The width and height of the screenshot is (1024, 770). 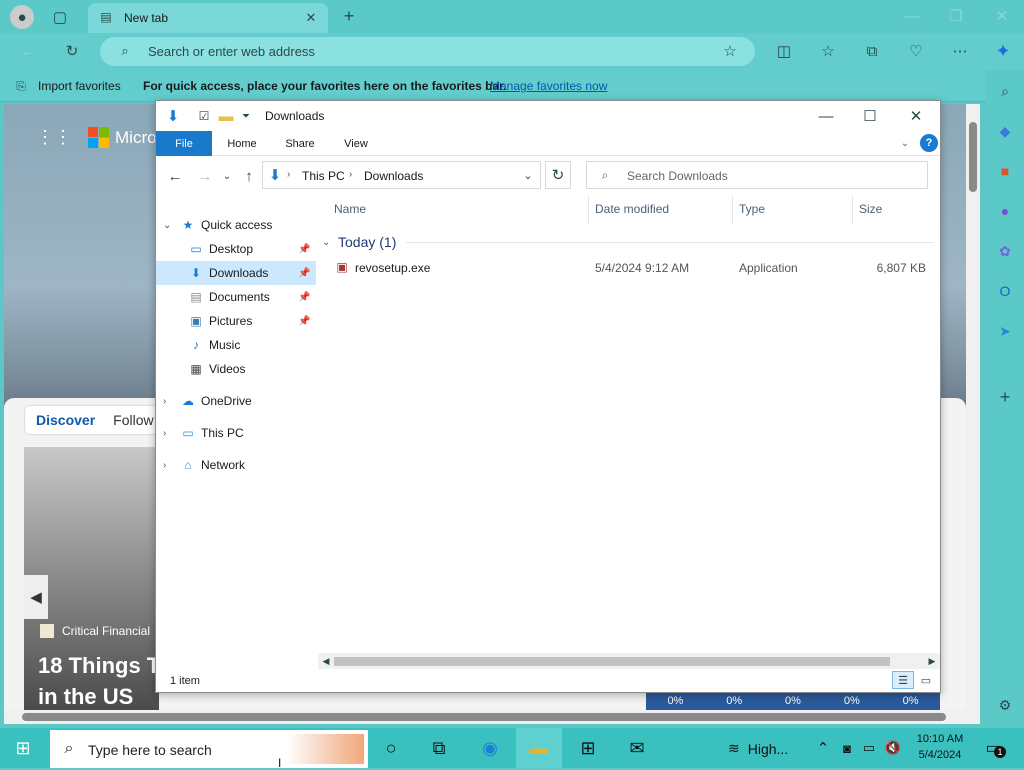 I want to click on column-name: Name, so click(x=350, y=209).